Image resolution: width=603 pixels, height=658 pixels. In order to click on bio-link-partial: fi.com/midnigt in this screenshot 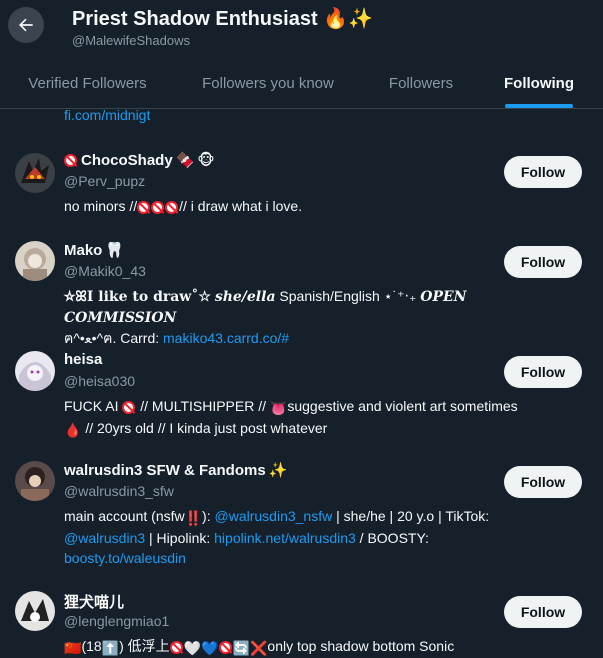, I will do `click(107, 115)`.